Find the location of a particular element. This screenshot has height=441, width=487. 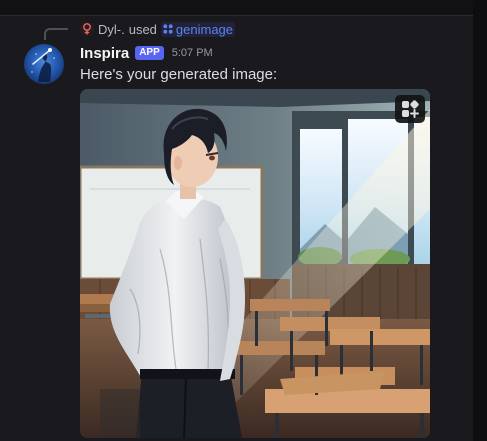

divider is located at coordinates (243, 15).